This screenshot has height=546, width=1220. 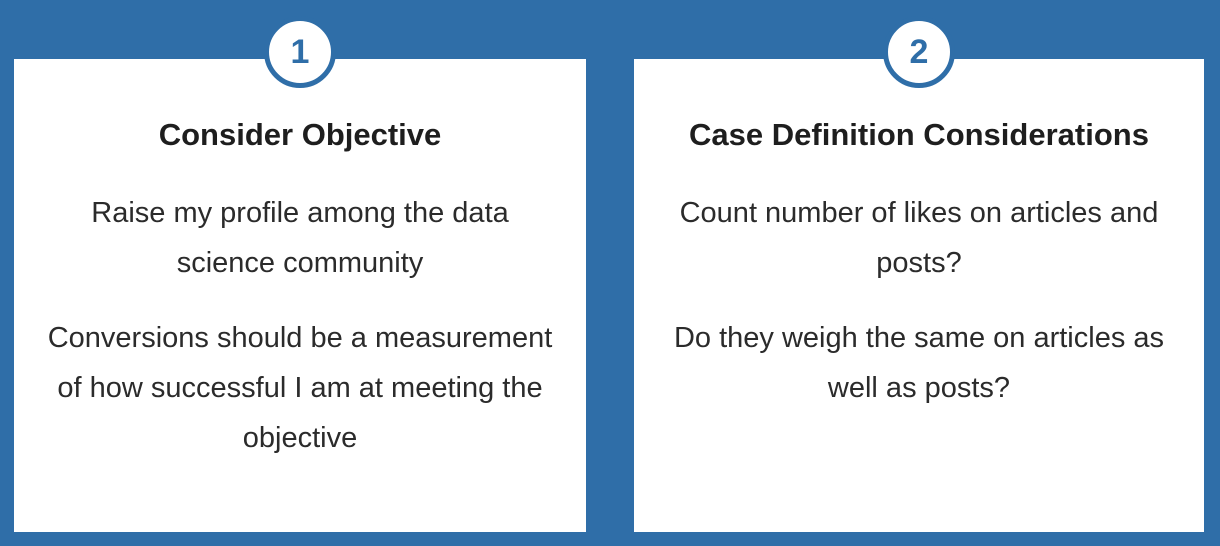 What do you see at coordinates (300, 134) in the screenshot?
I see `card-title: Consider Objective` at bounding box center [300, 134].